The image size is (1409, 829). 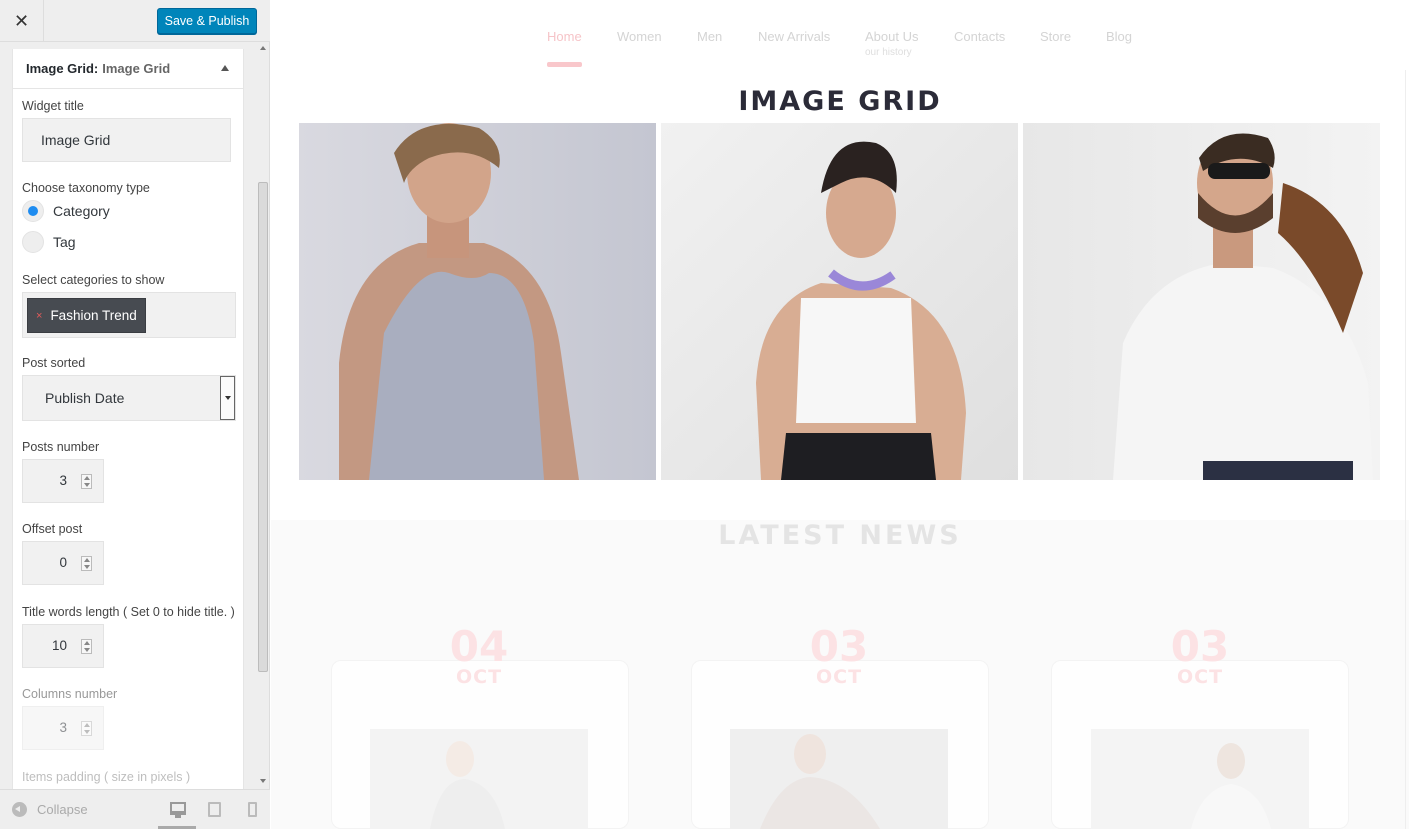 What do you see at coordinates (85, 398) in the screenshot?
I see `post-sorted-value: Publish Date` at bounding box center [85, 398].